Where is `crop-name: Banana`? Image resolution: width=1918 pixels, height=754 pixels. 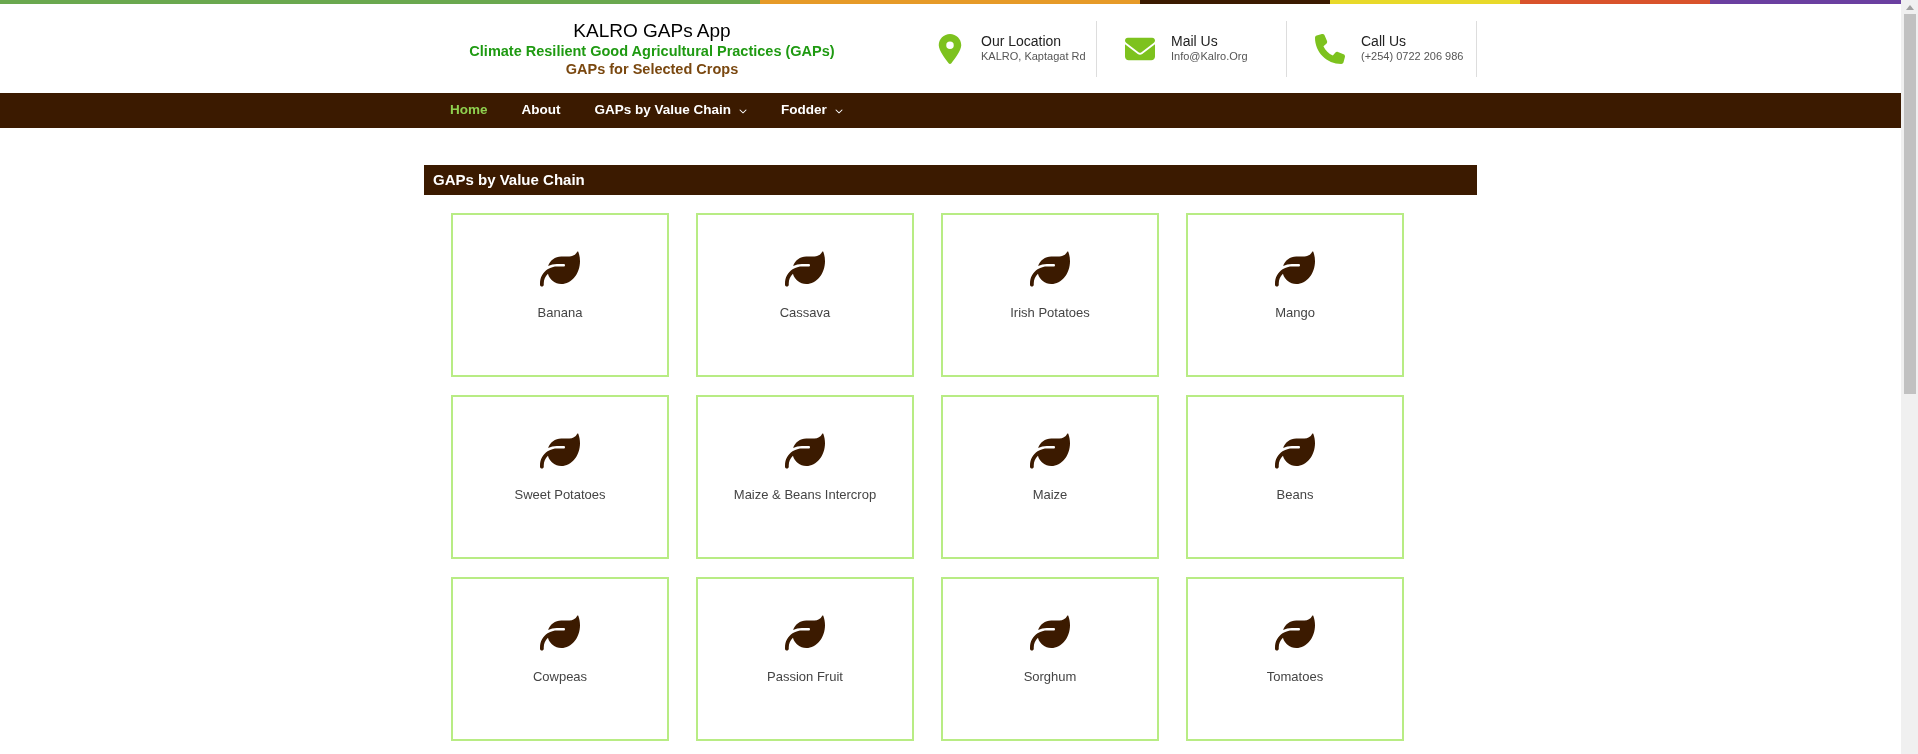 crop-name: Banana is located at coordinates (560, 313).